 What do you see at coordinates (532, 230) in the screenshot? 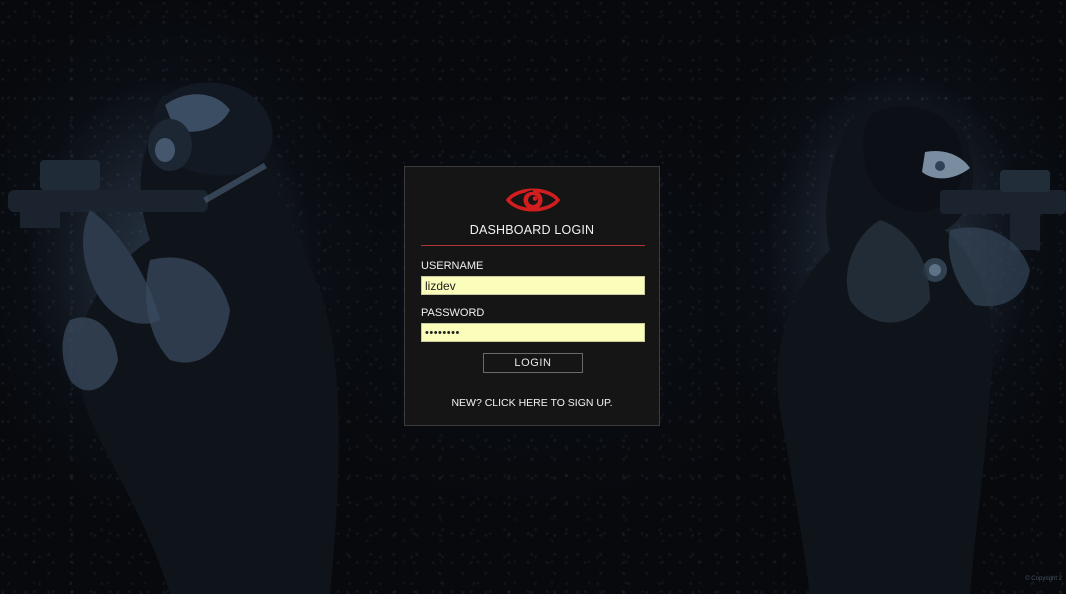
I see `page-title: DASHBOARD LOGIN` at bounding box center [532, 230].